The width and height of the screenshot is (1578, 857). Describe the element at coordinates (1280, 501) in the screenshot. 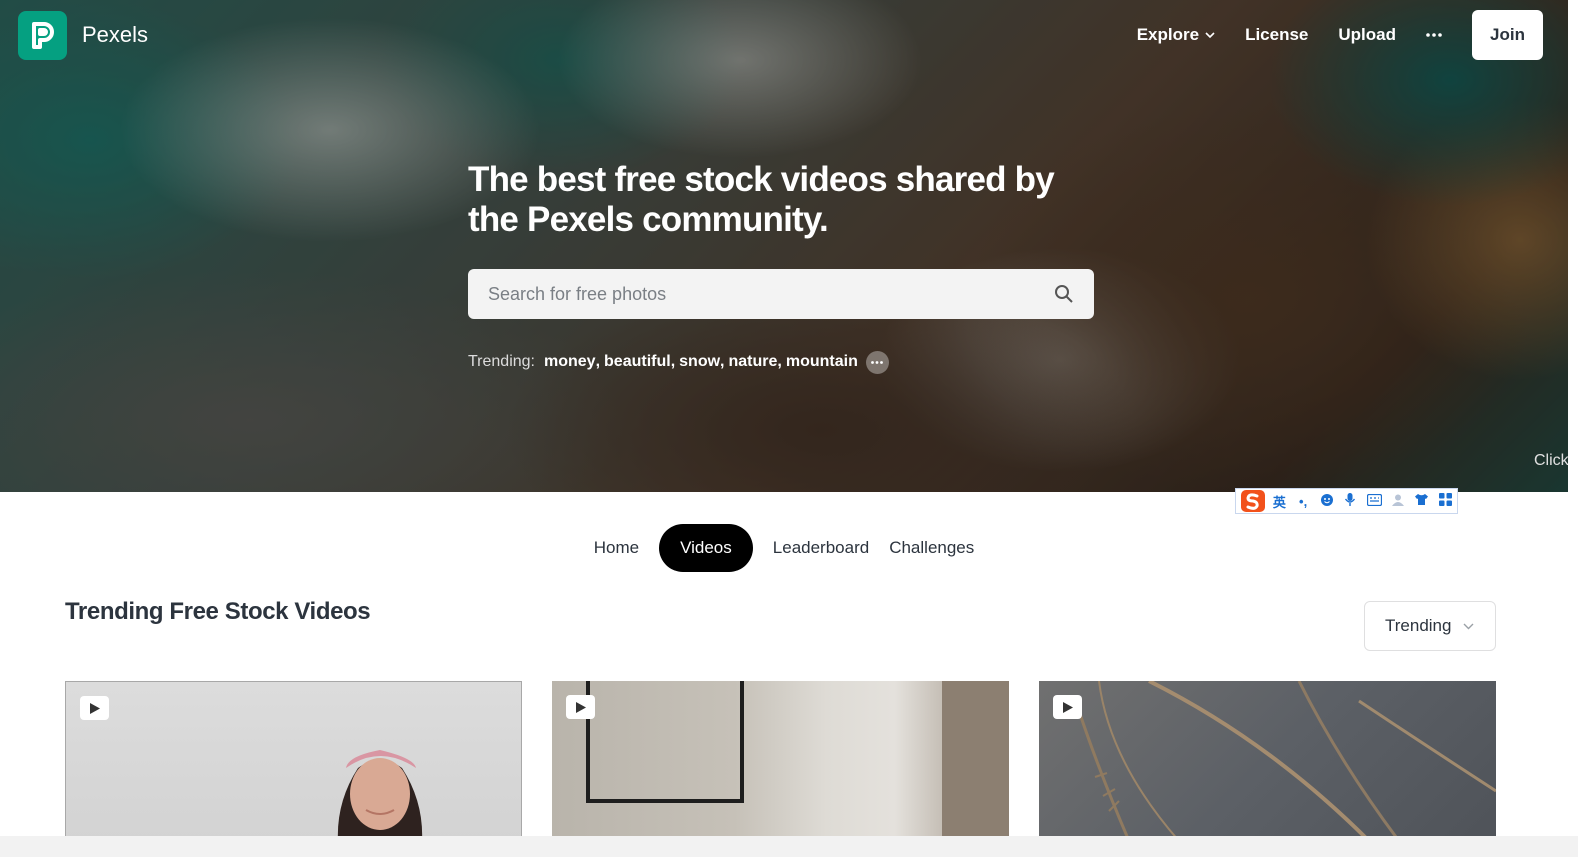

I see `ime-language-toggle: 英` at that location.